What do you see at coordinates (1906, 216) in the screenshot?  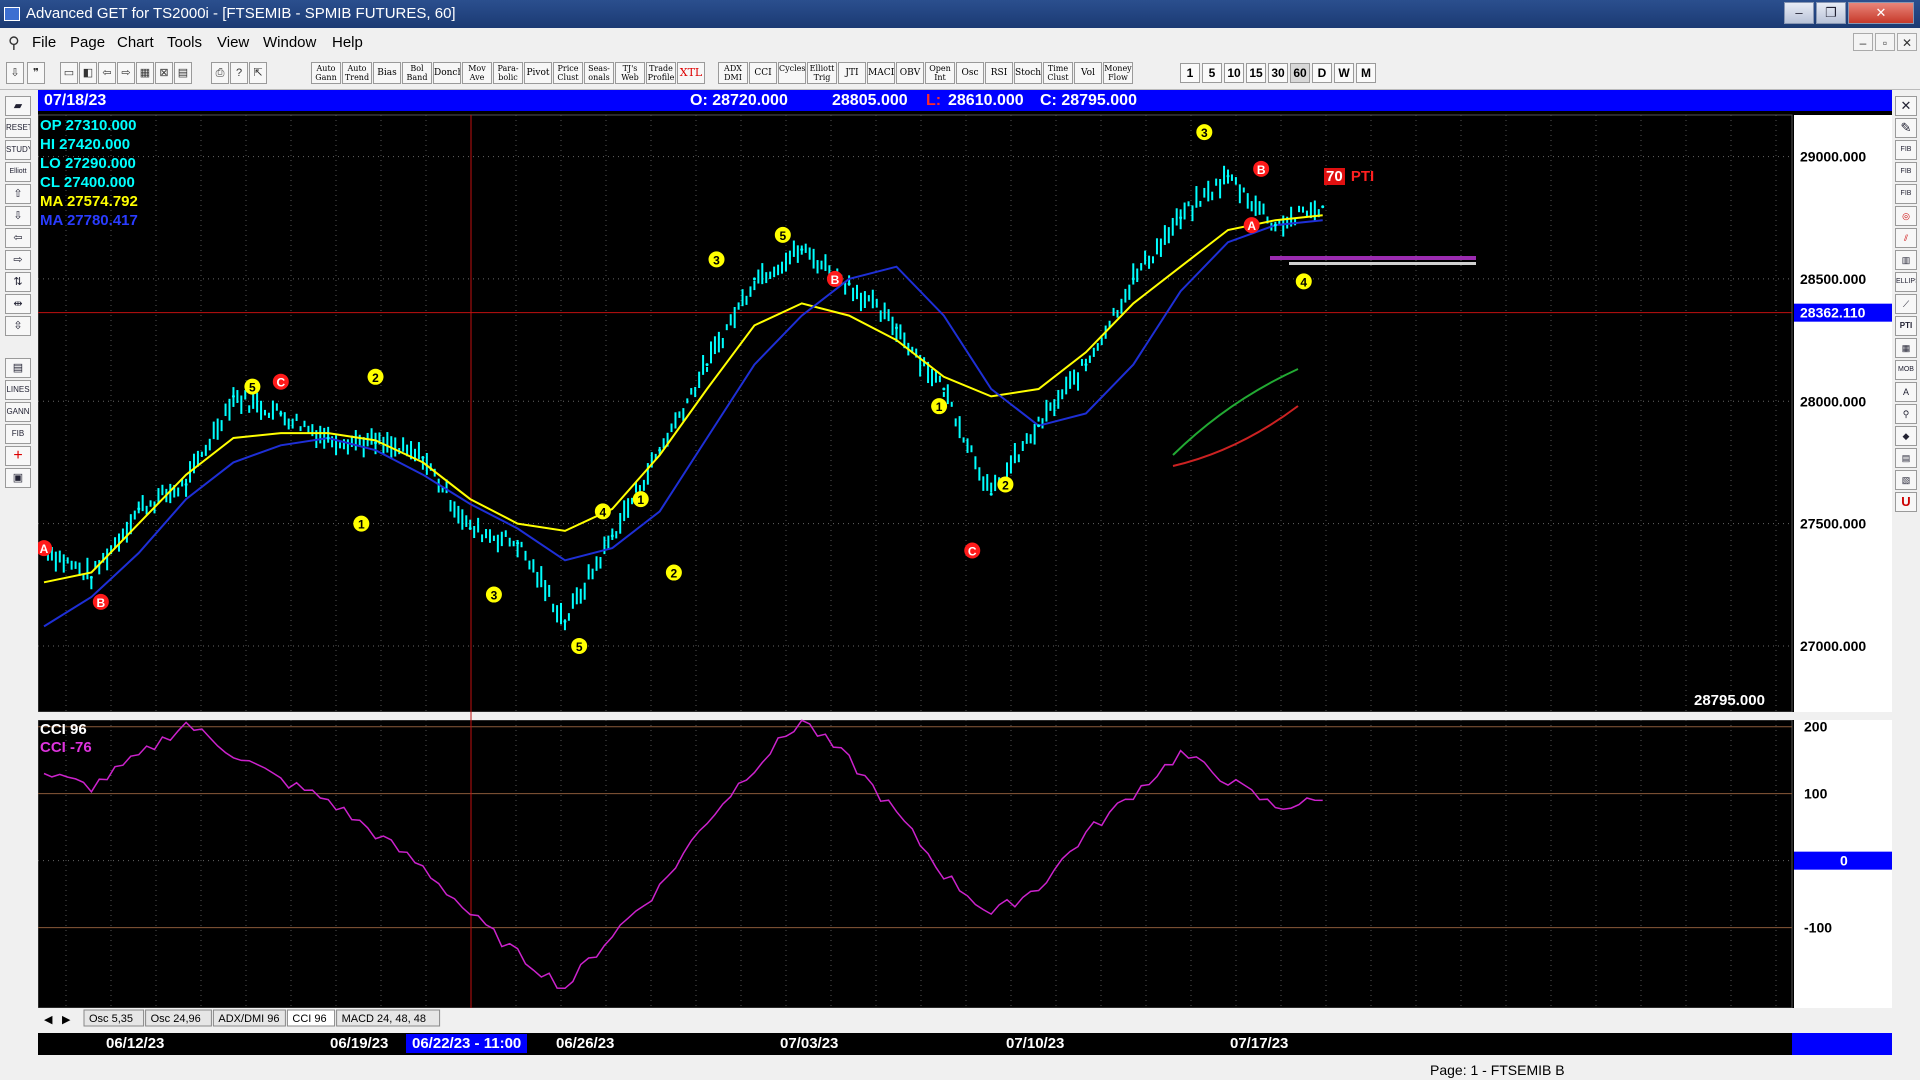 I see `ellipse-icon: ◎` at bounding box center [1906, 216].